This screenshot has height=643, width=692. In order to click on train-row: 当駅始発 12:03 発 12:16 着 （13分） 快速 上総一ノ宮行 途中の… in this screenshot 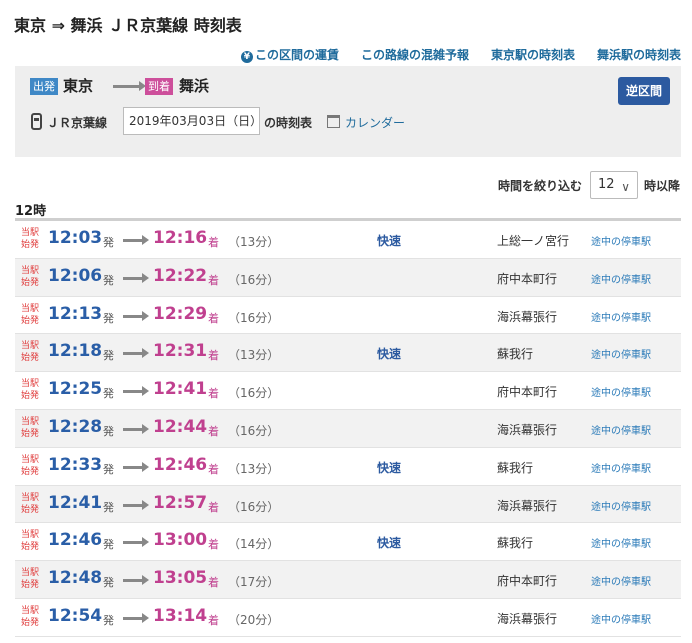, I will do `click(348, 240)`.